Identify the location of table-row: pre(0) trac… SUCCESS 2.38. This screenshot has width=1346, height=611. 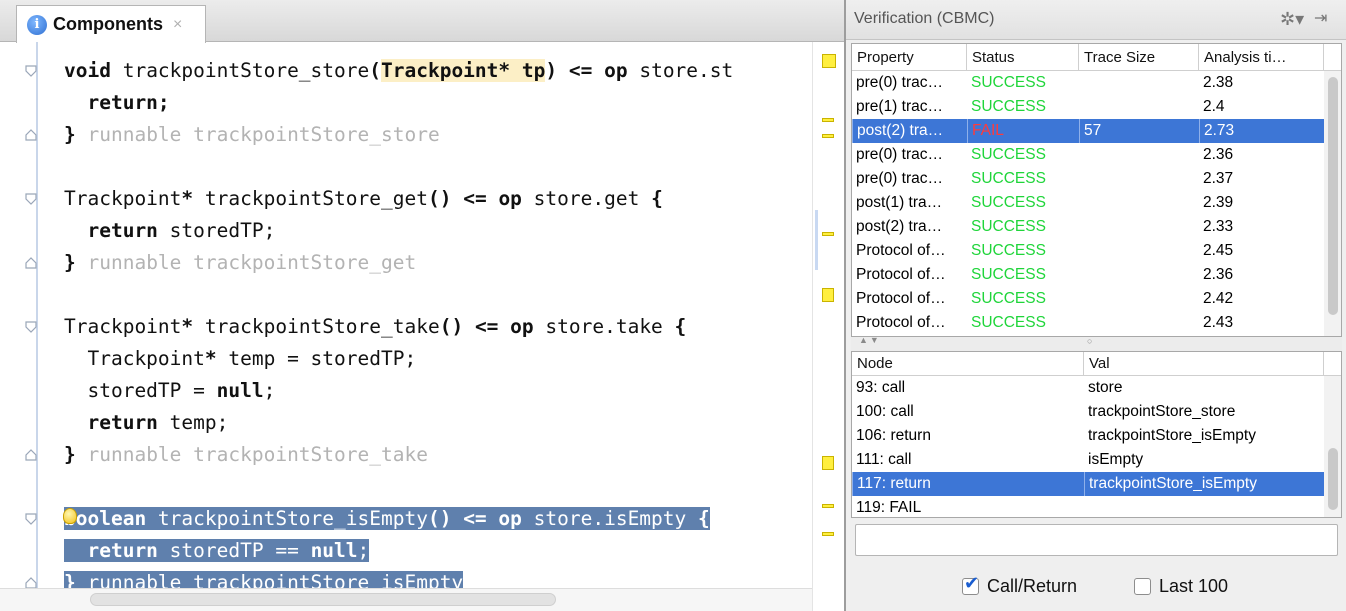
(1088, 83).